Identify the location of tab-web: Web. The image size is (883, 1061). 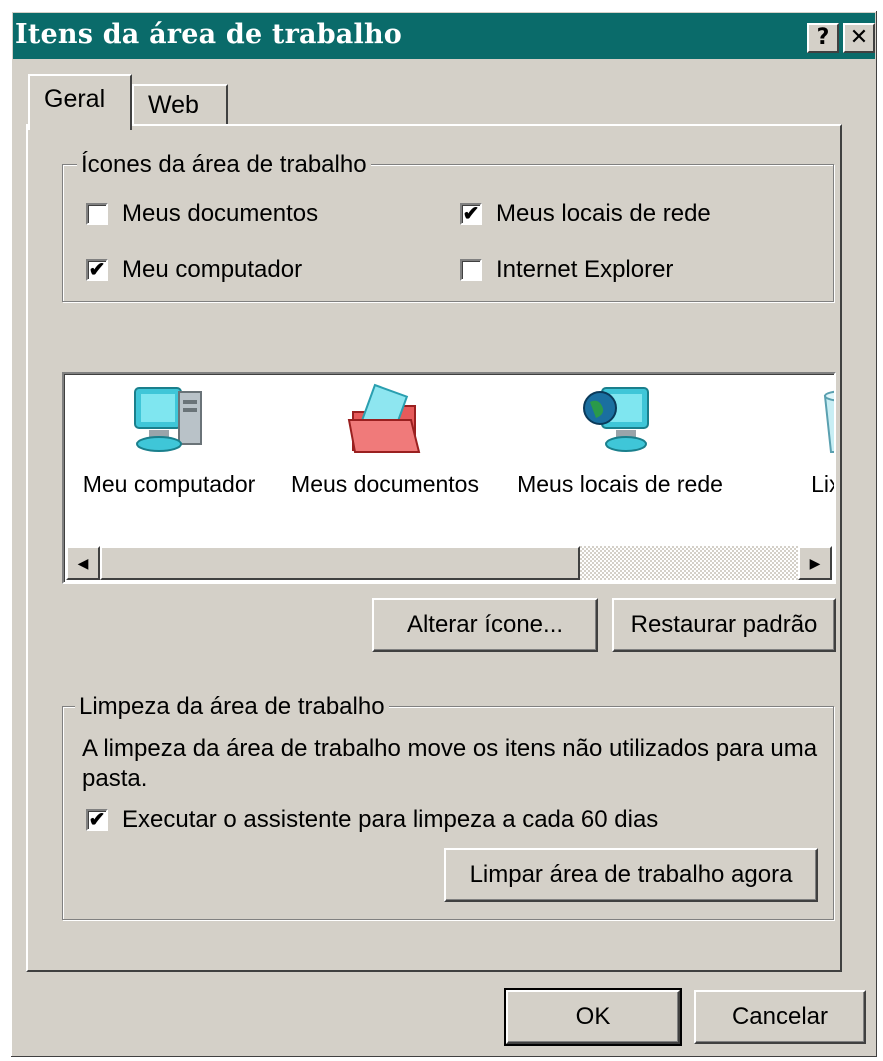
(180, 105).